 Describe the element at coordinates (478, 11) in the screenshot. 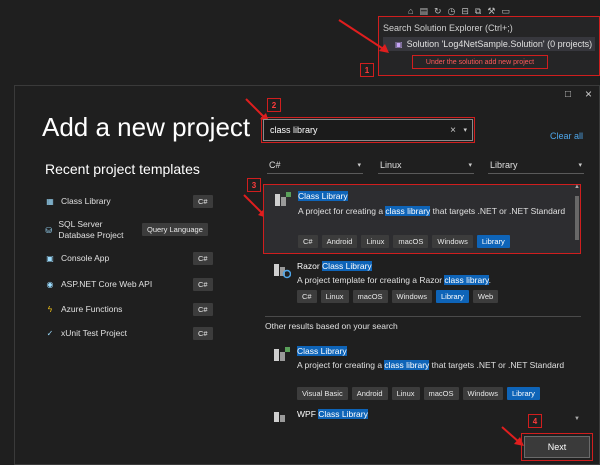

I see `show-all-files-icon: ⧉` at that location.